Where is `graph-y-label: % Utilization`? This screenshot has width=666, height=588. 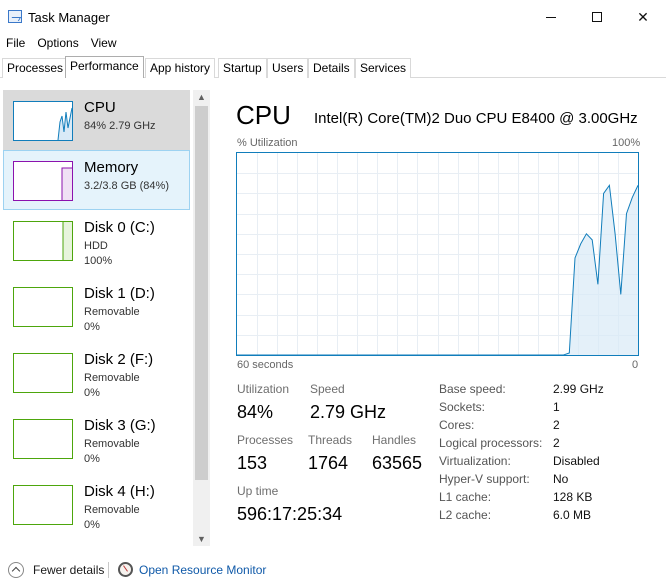 graph-y-label: % Utilization is located at coordinates (267, 143).